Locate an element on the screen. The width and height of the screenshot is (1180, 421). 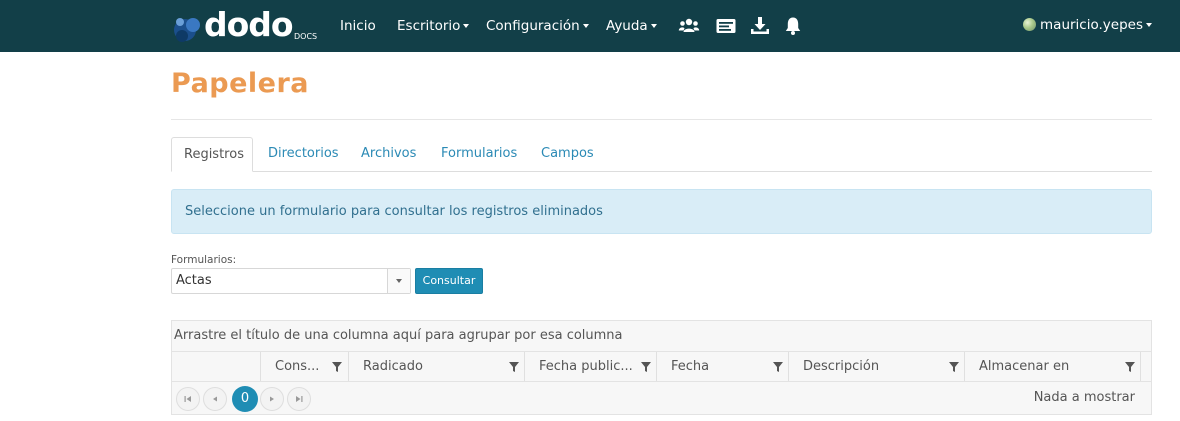
pager-info: Nada a mostrar is located at coordinates (1084, 397).